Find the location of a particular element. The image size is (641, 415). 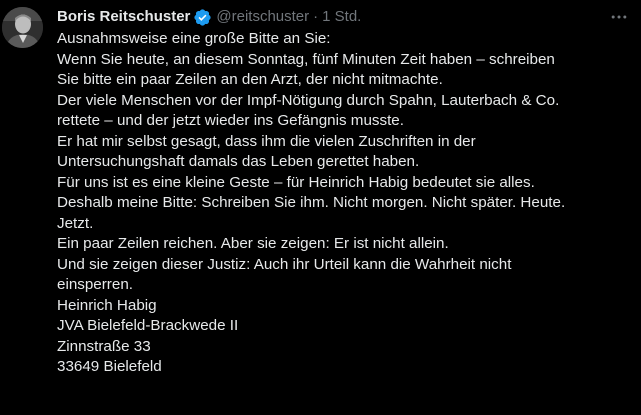

tweet-line: 33649 Bielefeld is located at coordinates (109, 366).